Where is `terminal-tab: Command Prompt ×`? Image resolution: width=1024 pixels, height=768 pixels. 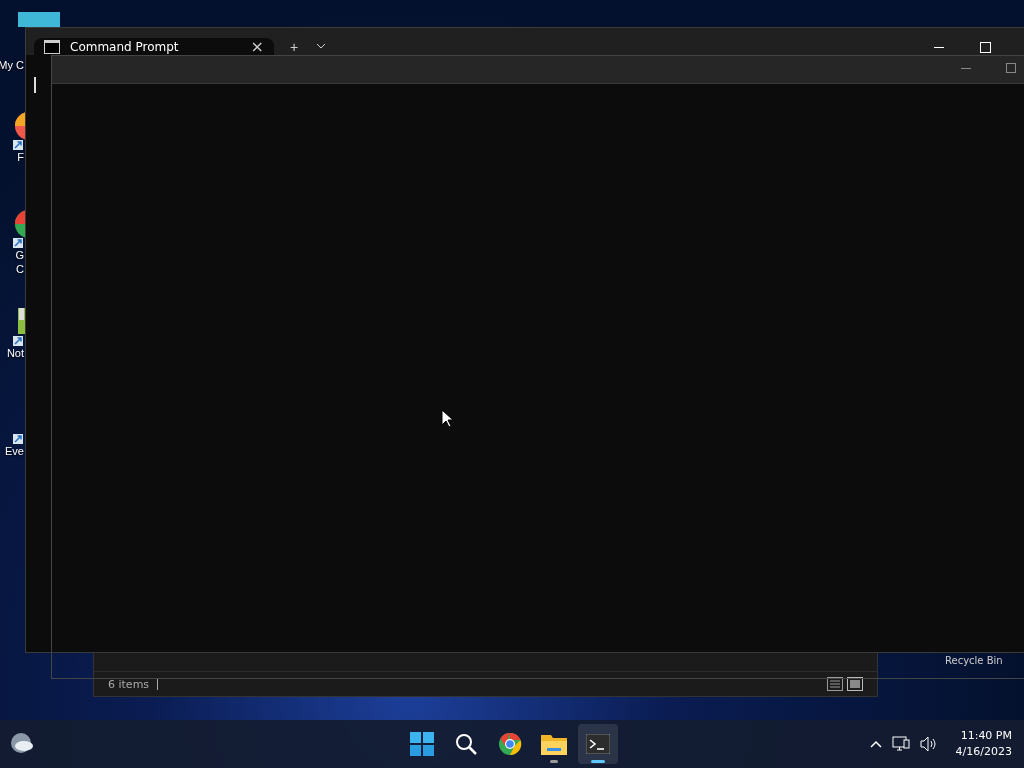
terminal-tab: Command Prompt × is located at coordinates (154, 46).